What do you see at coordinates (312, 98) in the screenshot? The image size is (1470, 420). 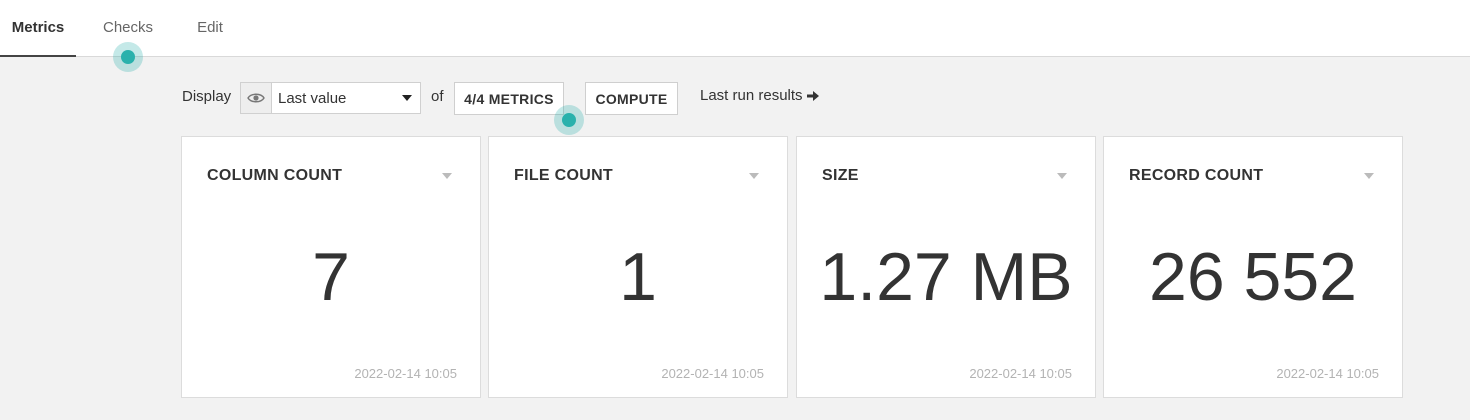 I see `display-select-value: Last value` at bounding box center [312, 98].